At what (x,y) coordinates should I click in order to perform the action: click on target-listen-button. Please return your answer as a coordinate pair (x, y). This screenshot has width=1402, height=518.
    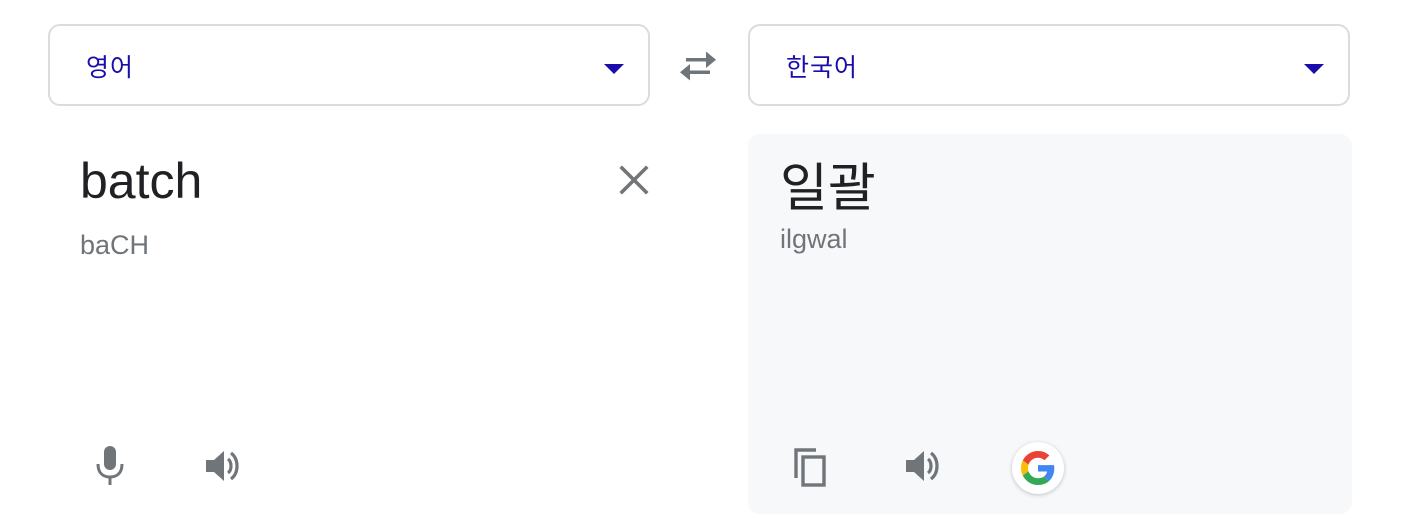
    Looking at the image, I should click on (922, 466).